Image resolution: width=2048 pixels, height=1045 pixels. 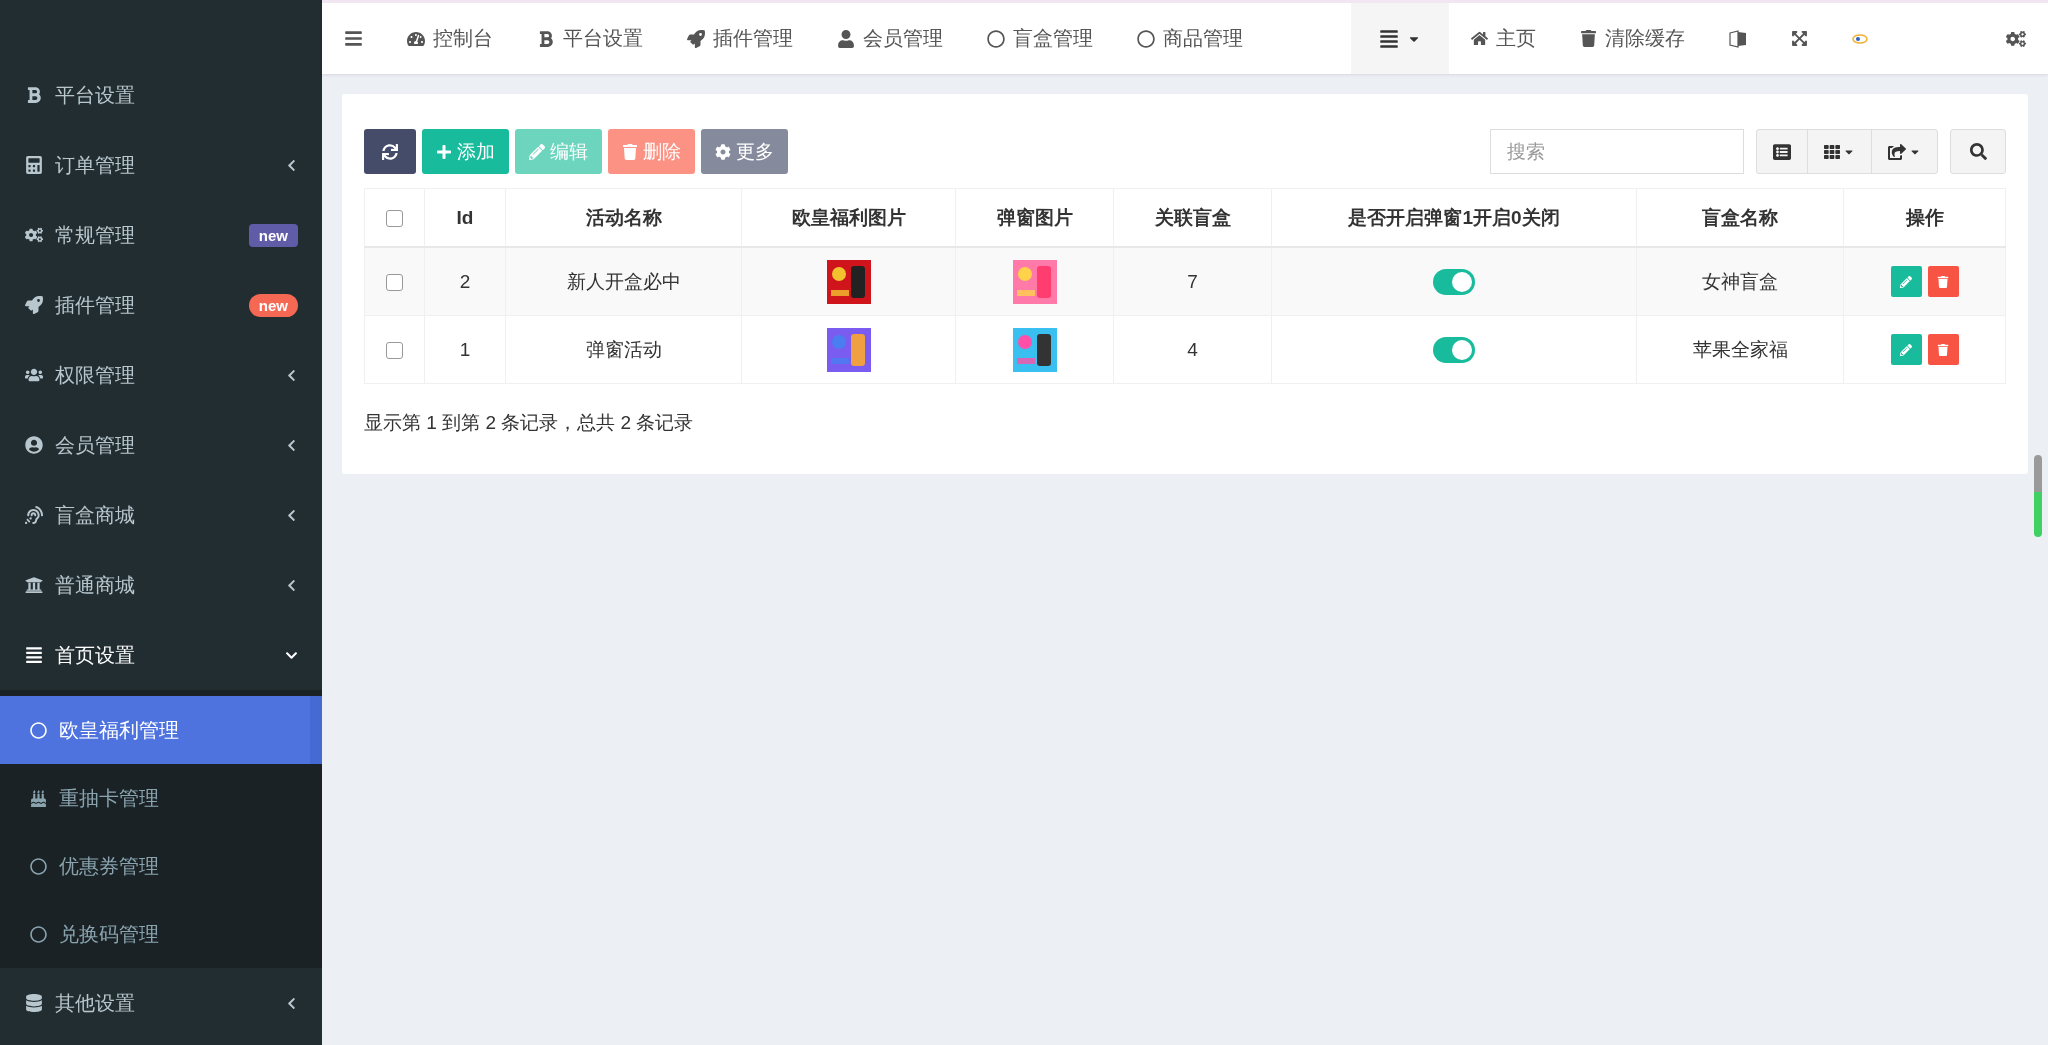 I want to click on table-cell: 新人开盒必中, so click(x=623, y=281).